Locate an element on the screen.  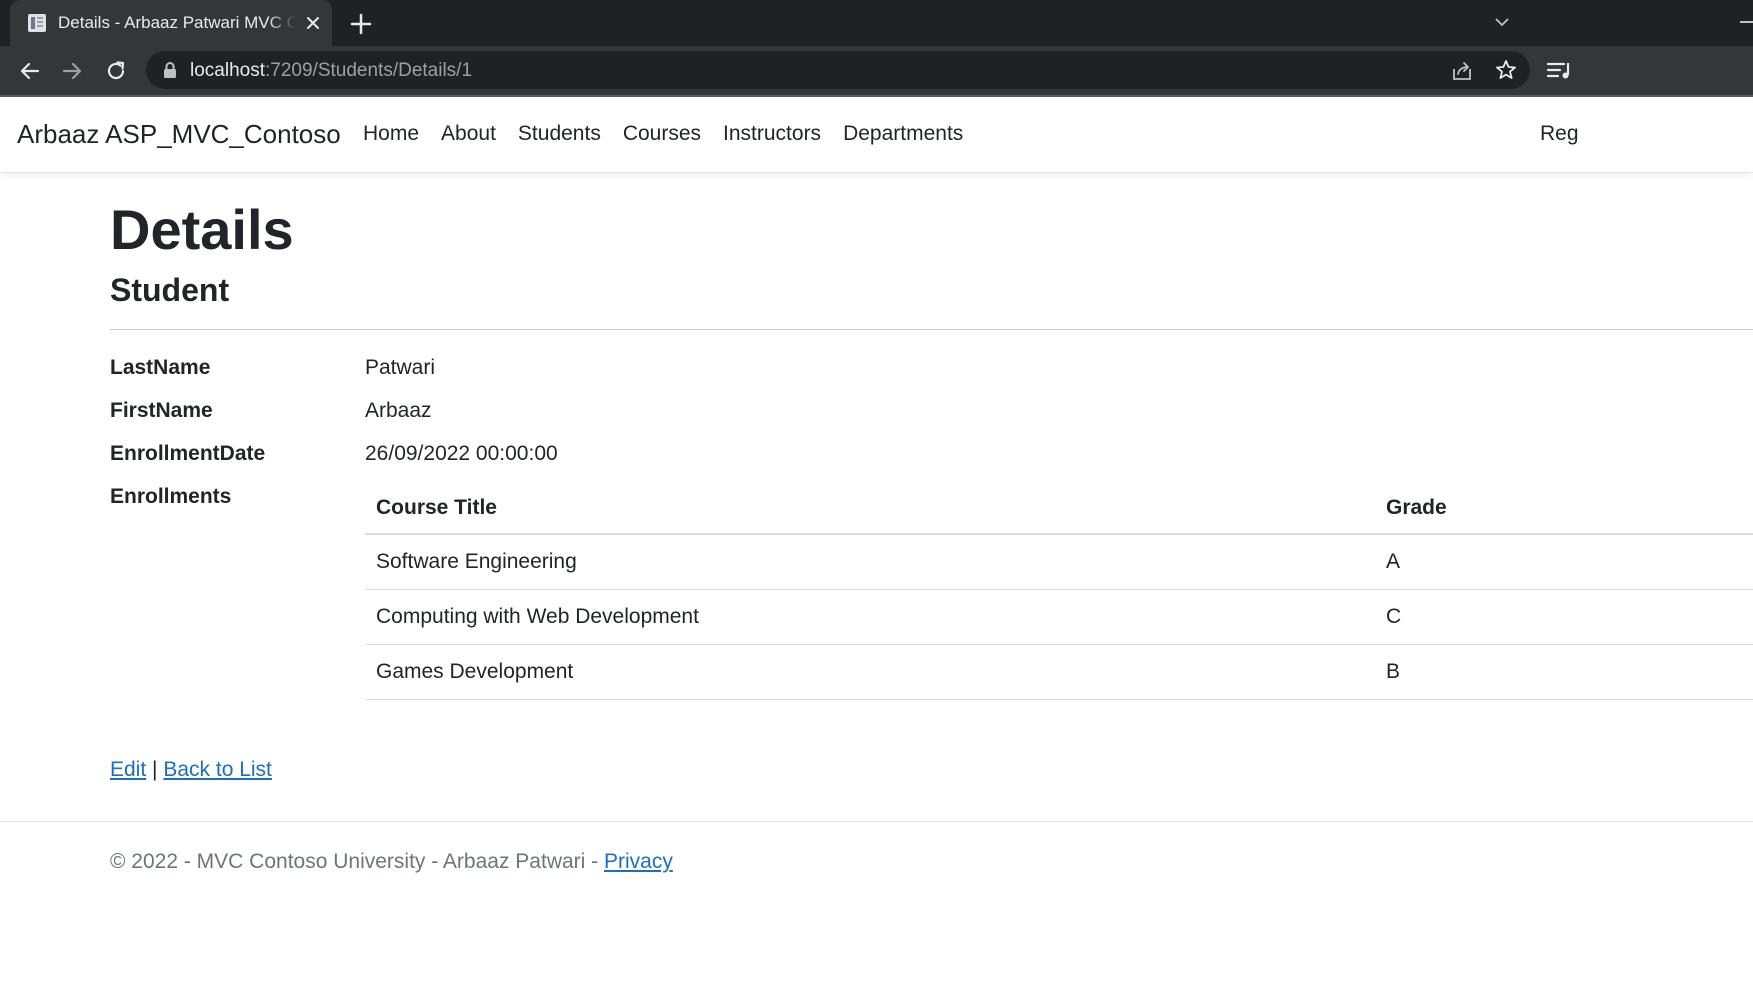
close-tab-icon is located at coordinates (313, 23).